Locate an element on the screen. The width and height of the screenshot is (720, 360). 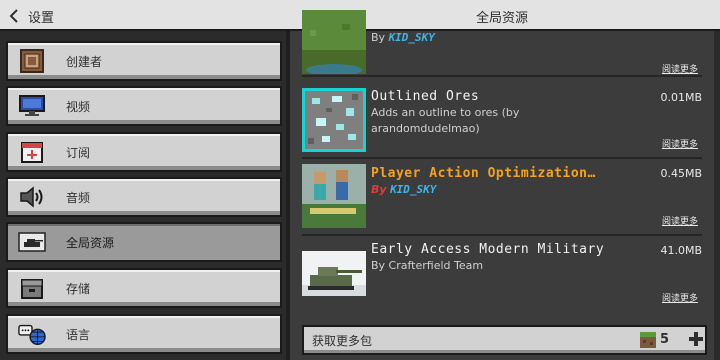
sidebar-item-label: 音频 is located at coordinates (78, 197).